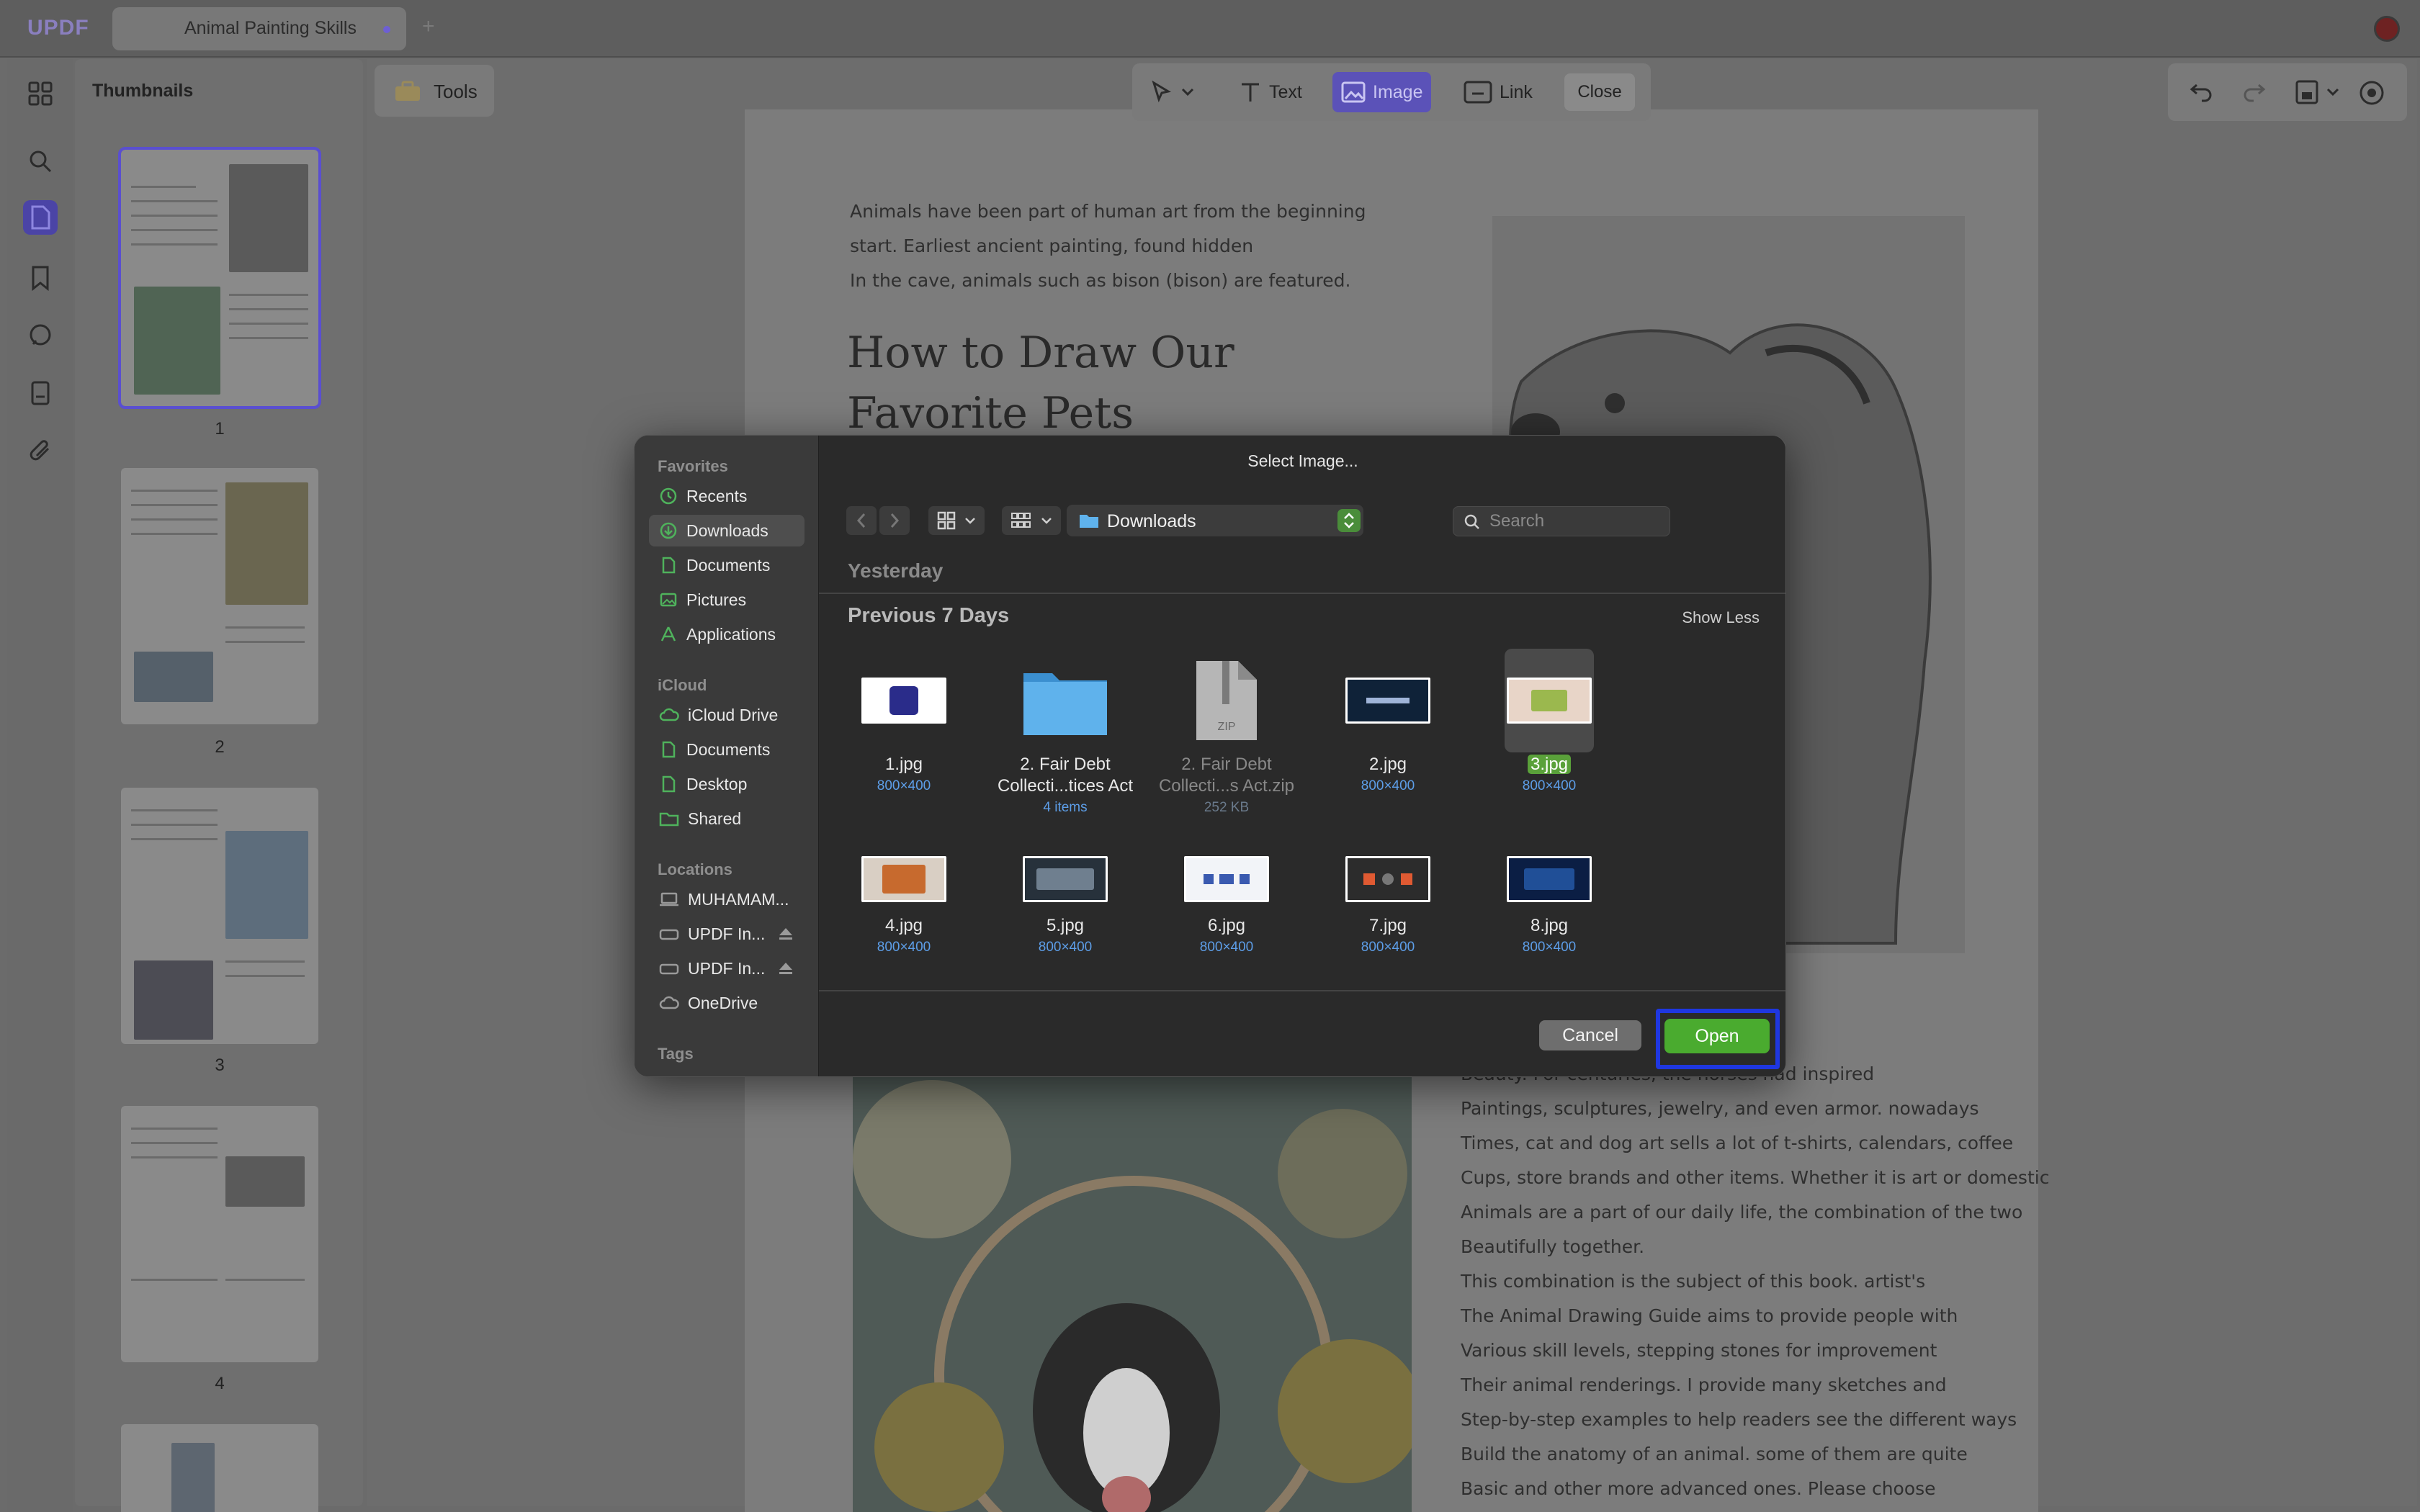 The height and width of the screenshot is (1512, 2420). I want to click on sidebar-item-icloud-drive: iCloud Drive, so click(727, 715).